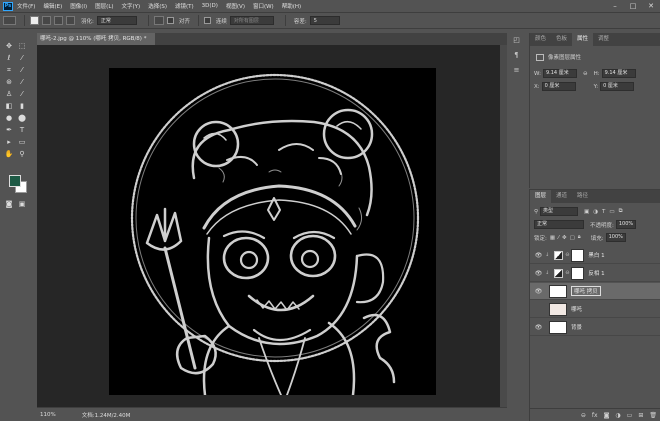 The width and height of the screenshot is (660, 421). What do you see at coordinates (615, 237) in the screenshot?
I see `fill-field: 100%` at bounding box center [615, 237].